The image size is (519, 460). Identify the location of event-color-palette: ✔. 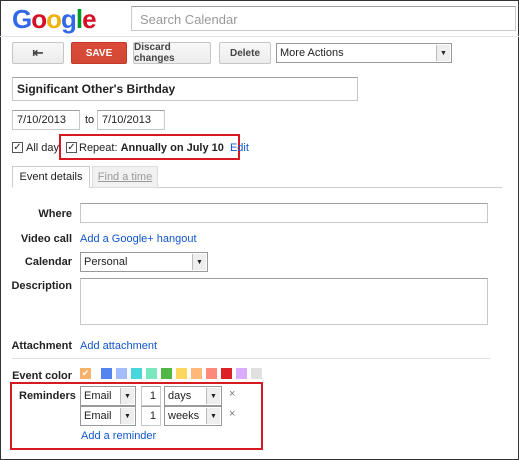
(171, 373).